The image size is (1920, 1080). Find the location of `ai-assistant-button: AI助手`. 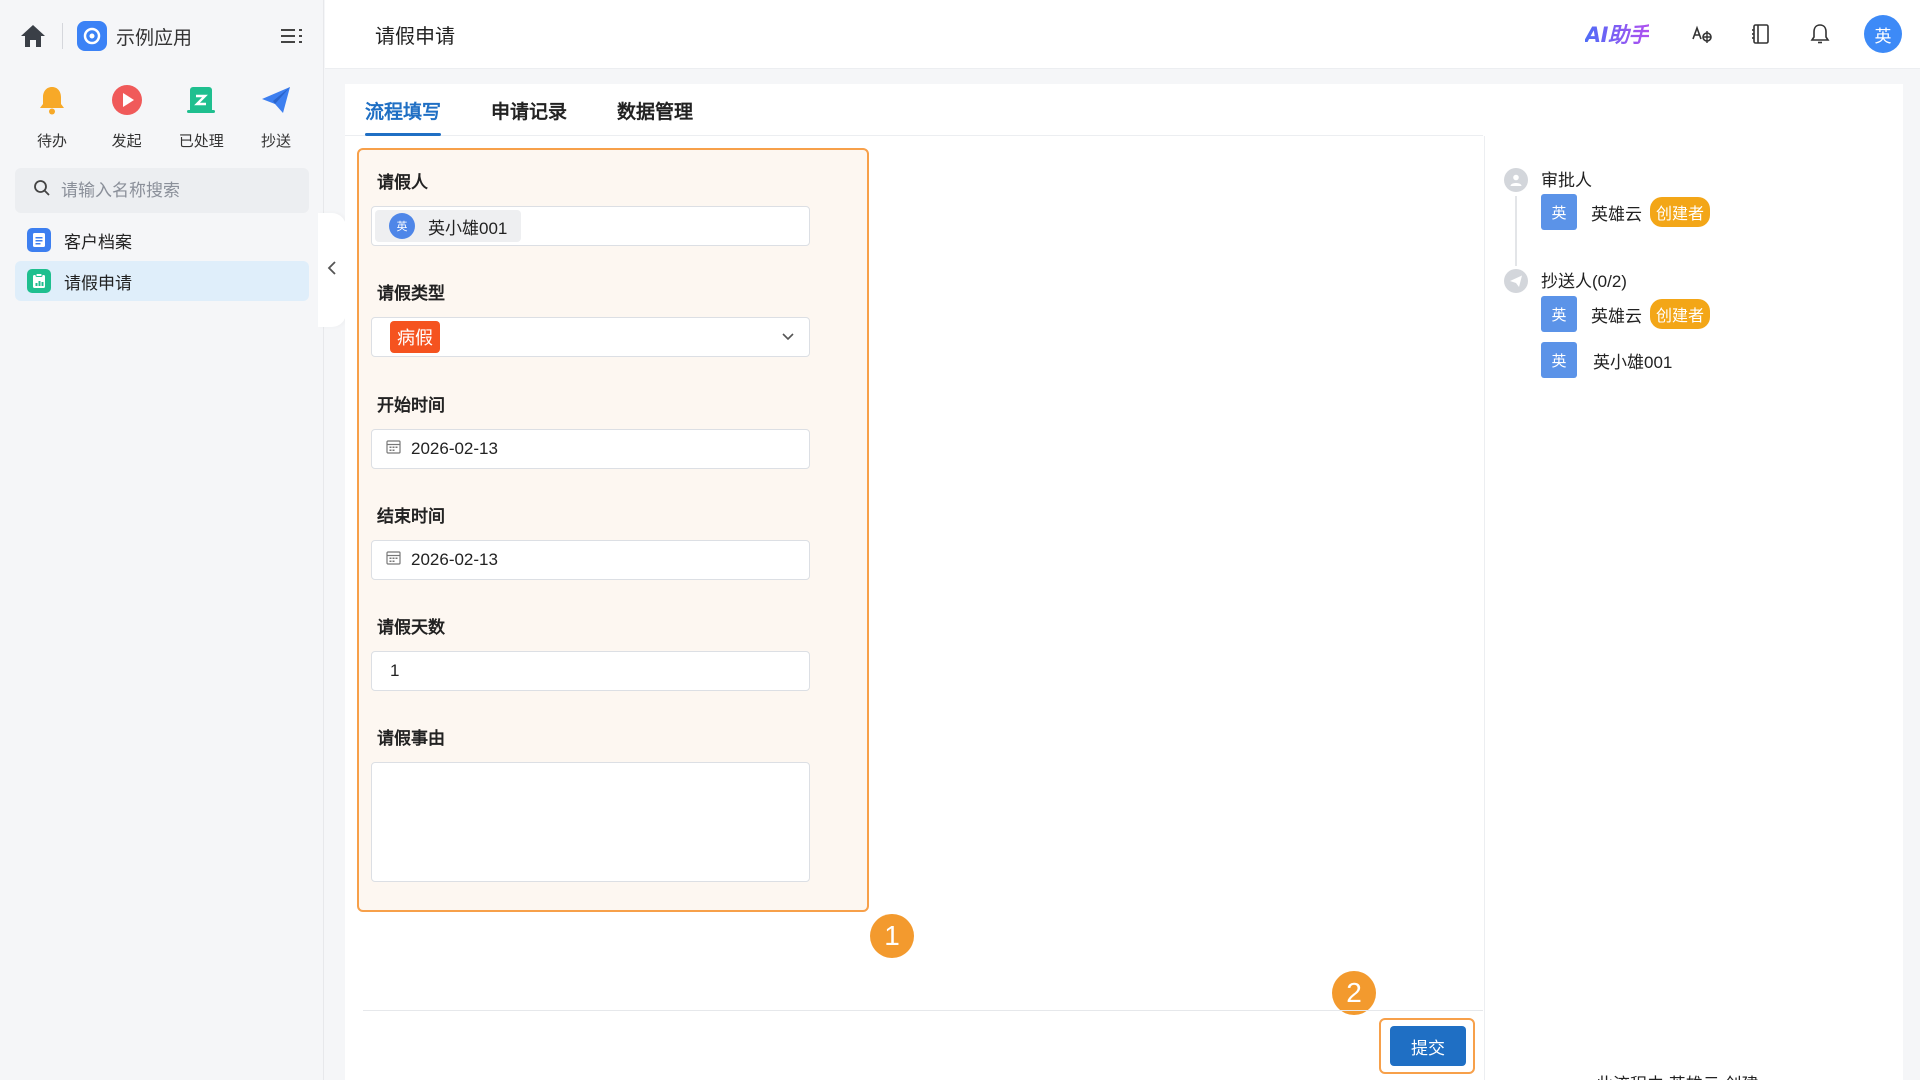

ai-assistant-button: AI助手 is located at coordinates (1617, 34).